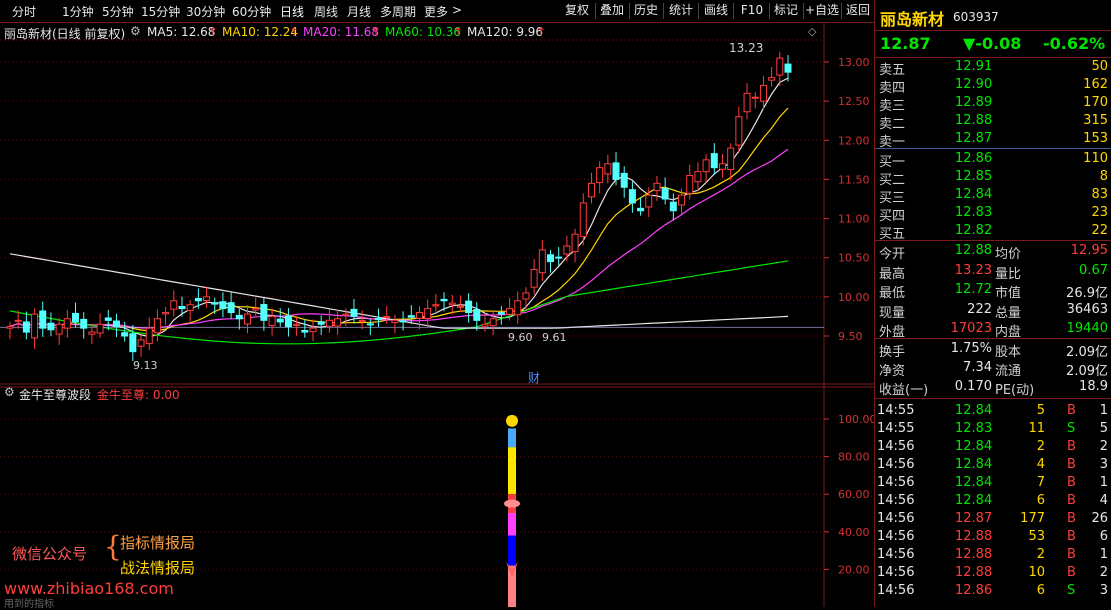 This screenshot has width=1111, height=610. What do you see at coordinates (78, 11) in the screenshot?
I see `period-tab-1min: 1分钟` at bounding box center [78, 11].